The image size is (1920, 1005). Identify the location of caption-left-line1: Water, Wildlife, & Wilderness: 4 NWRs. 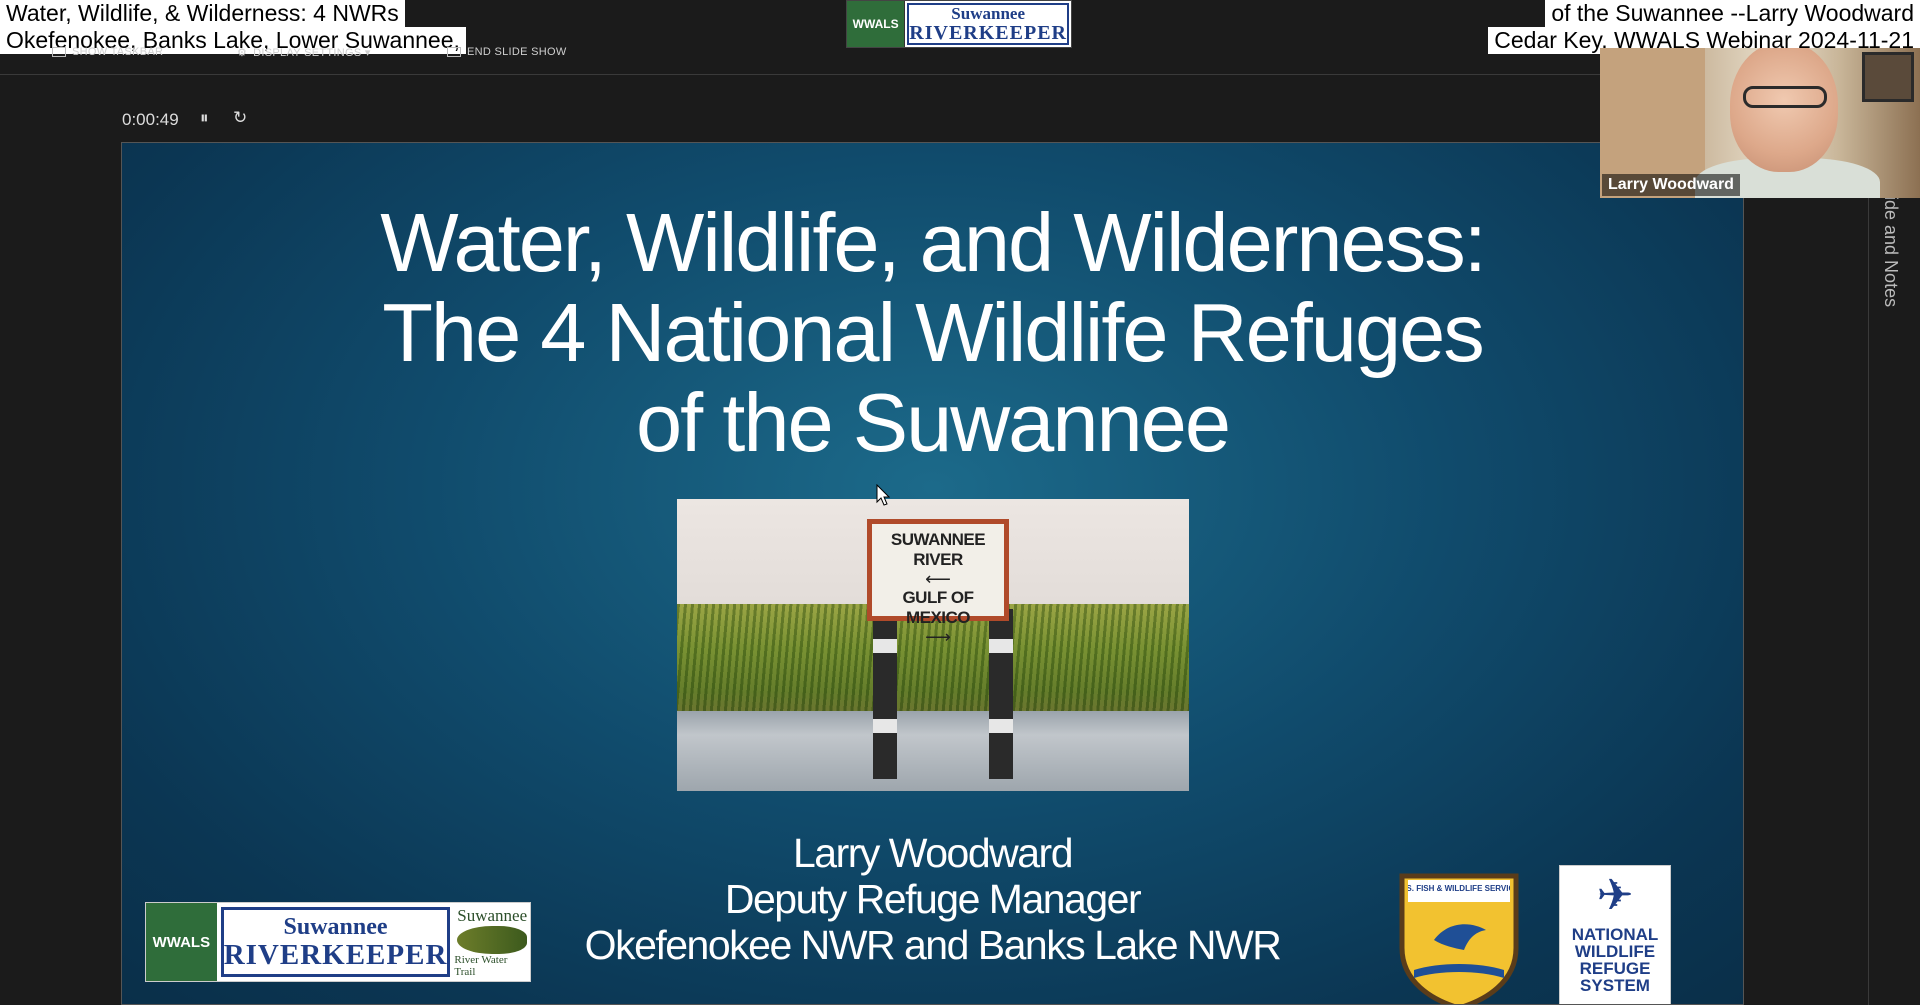
(202, 13).